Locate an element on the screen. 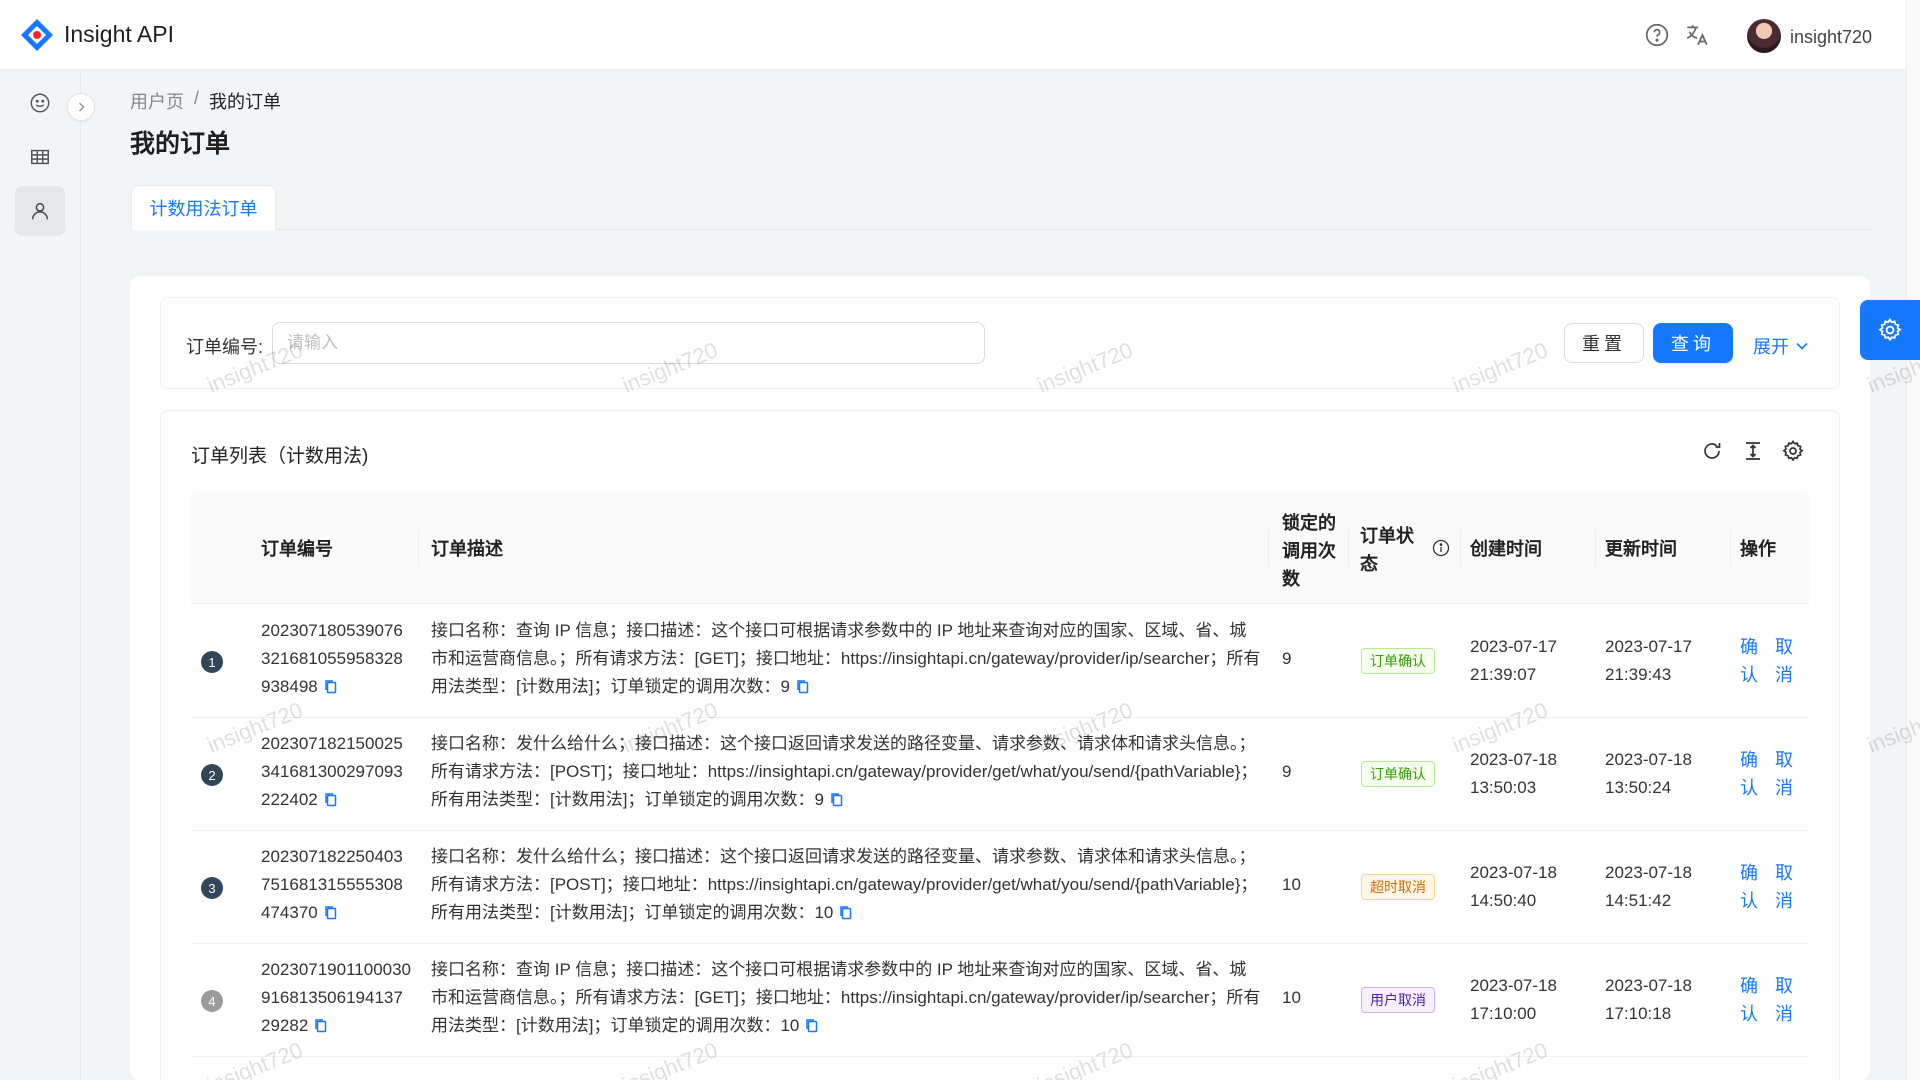 The height and width of the screenshot is (1080, 1920). sidebar-item-interfaces is located at coordinates (40, 157).